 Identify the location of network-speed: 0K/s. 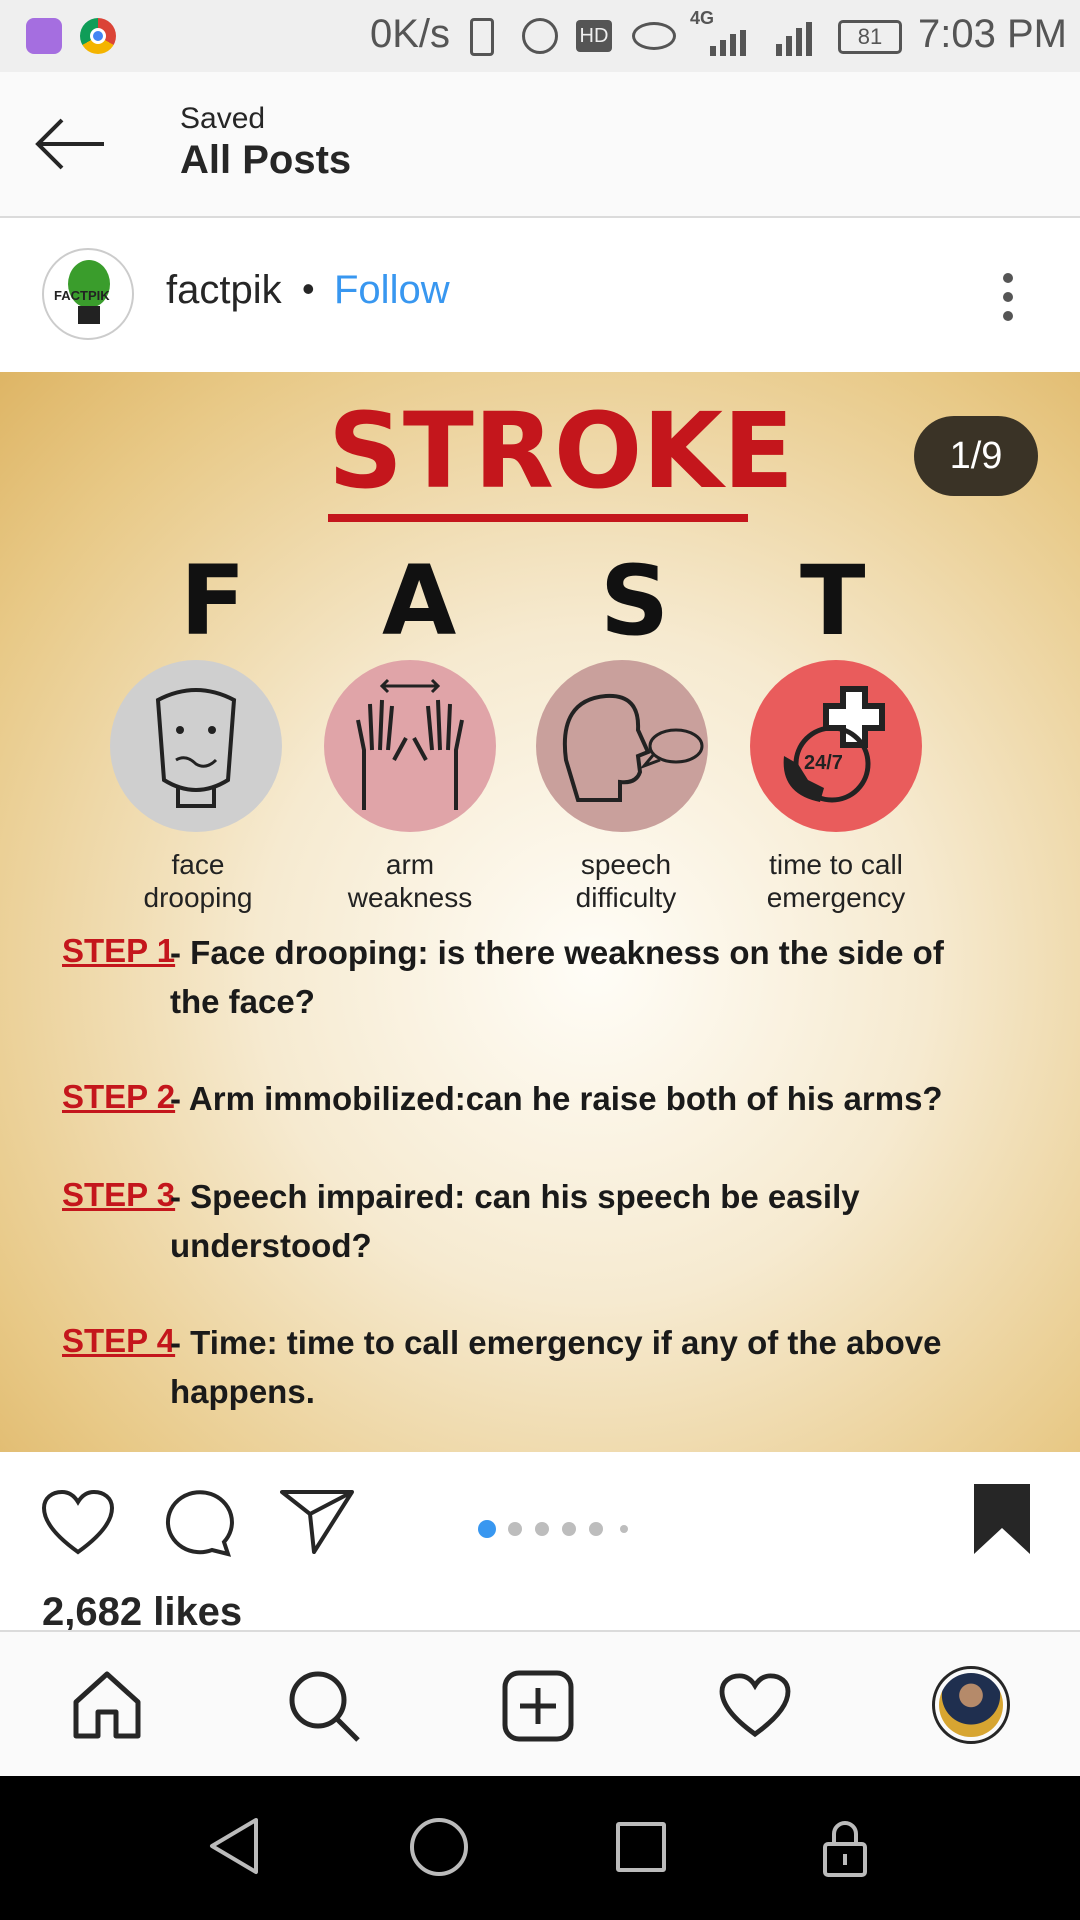
(410, 34).